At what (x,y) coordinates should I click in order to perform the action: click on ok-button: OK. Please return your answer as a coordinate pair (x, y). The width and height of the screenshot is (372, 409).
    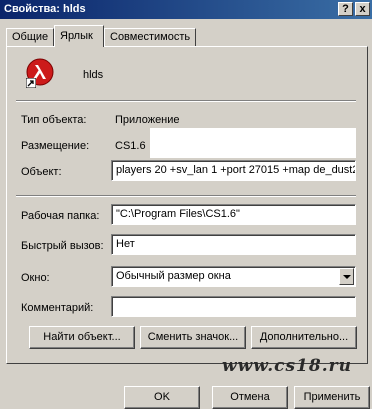
    Looking at the image, I should click on (162, 397).